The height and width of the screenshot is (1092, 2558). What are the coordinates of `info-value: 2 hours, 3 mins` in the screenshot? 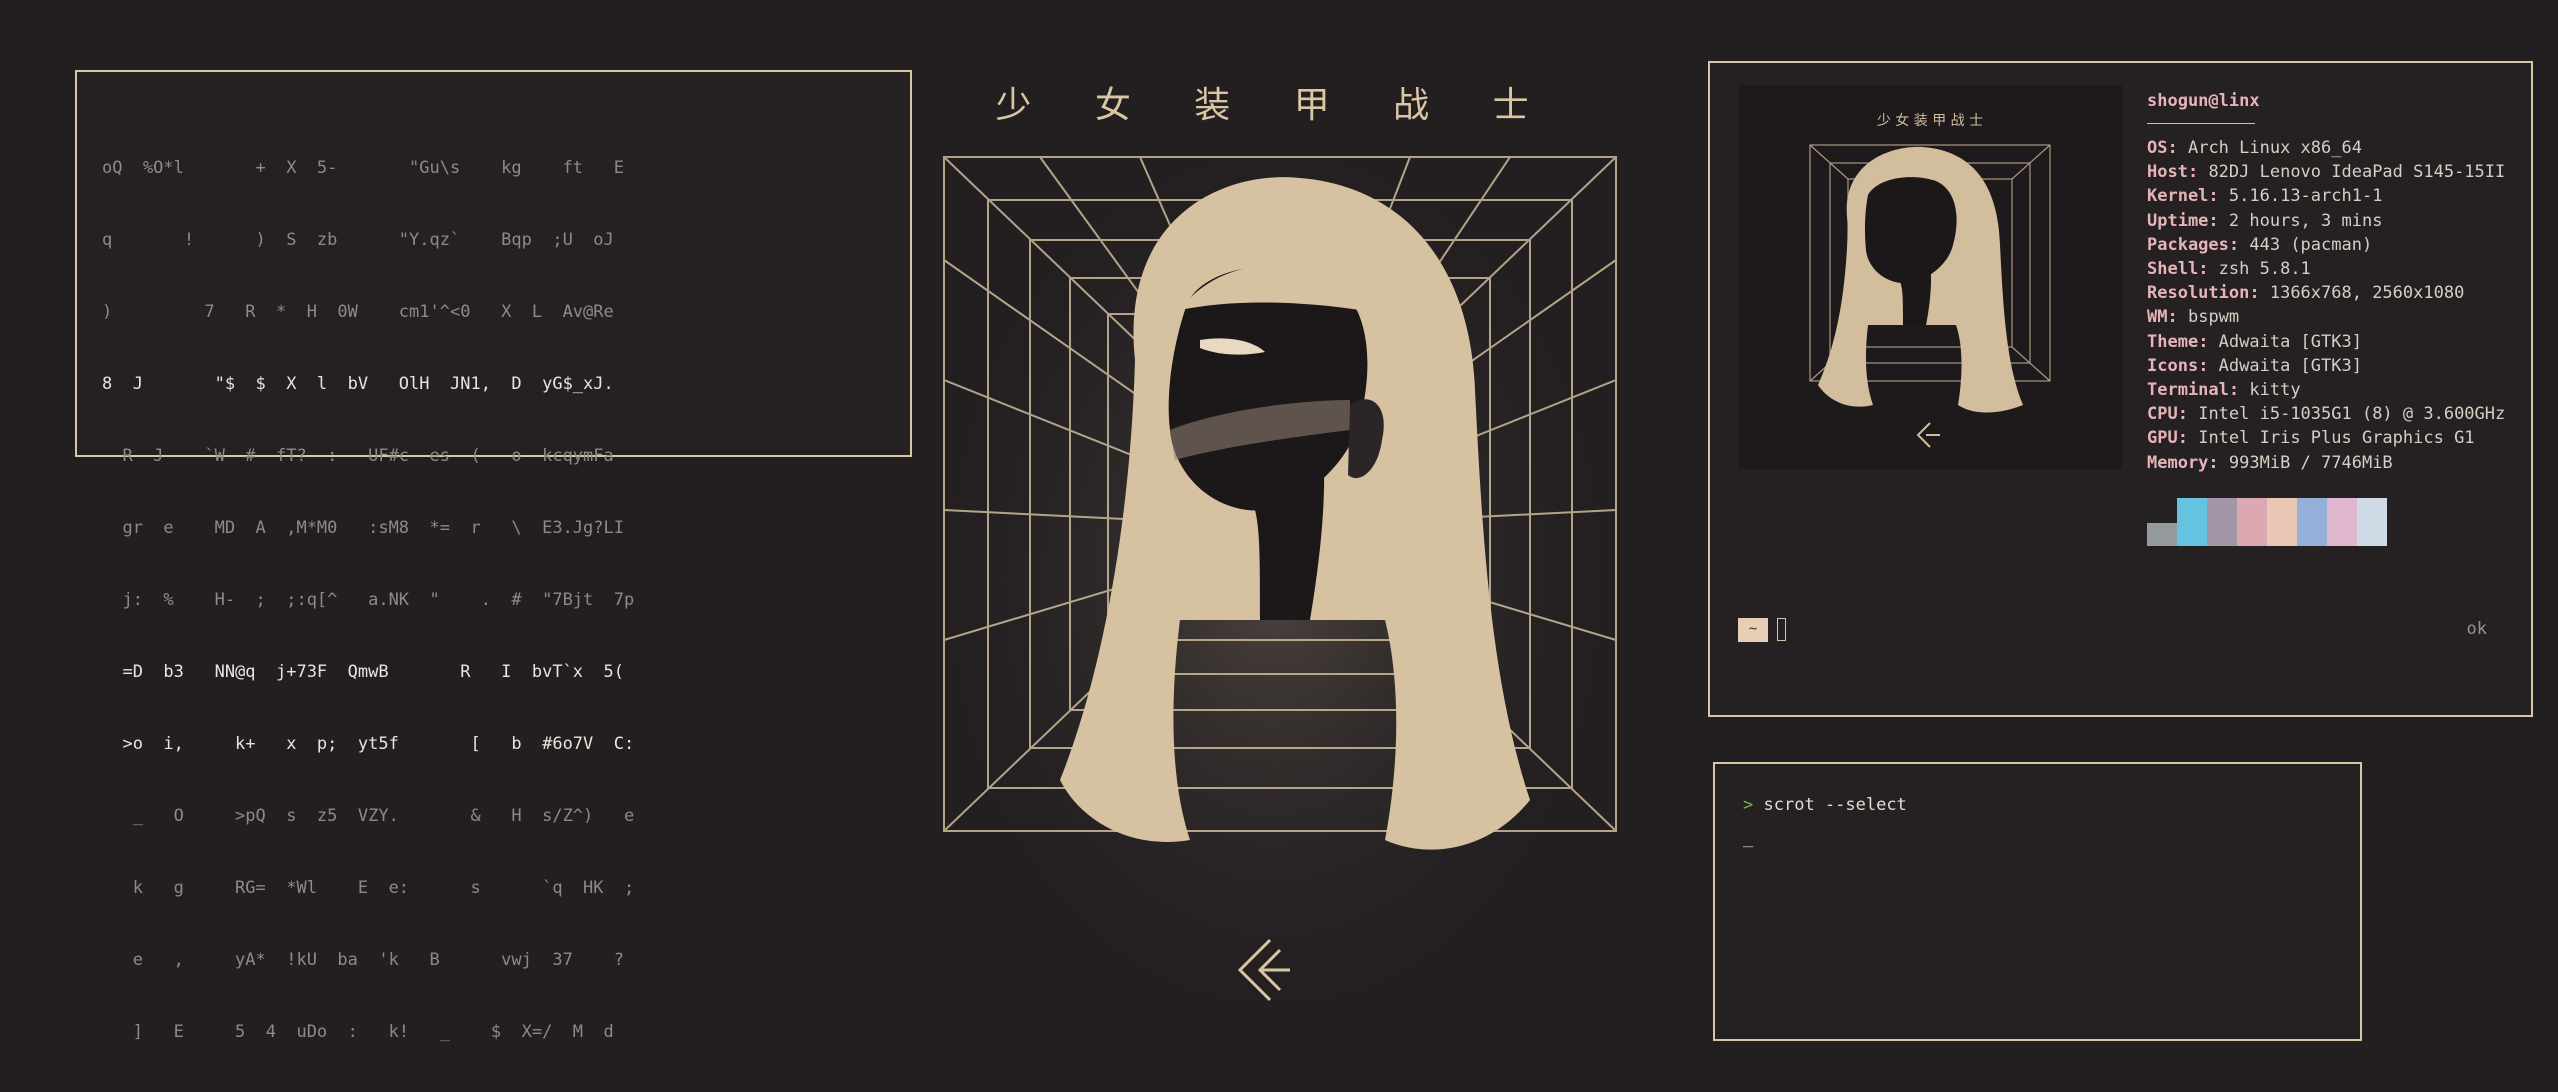 It's located at (2305, 220).